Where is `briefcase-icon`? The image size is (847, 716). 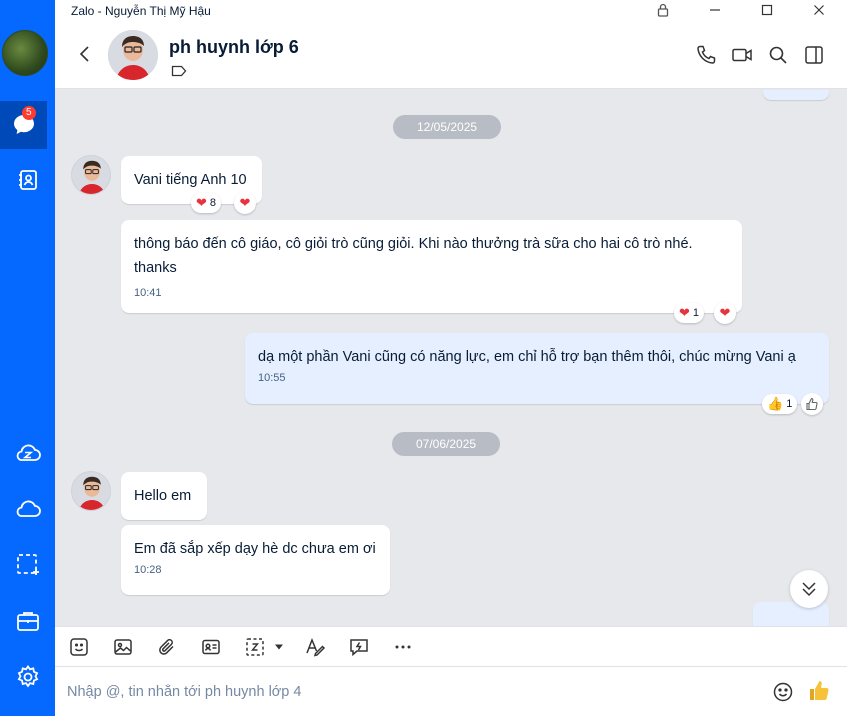
briefcase-icon is located at coordinates (27, 621).